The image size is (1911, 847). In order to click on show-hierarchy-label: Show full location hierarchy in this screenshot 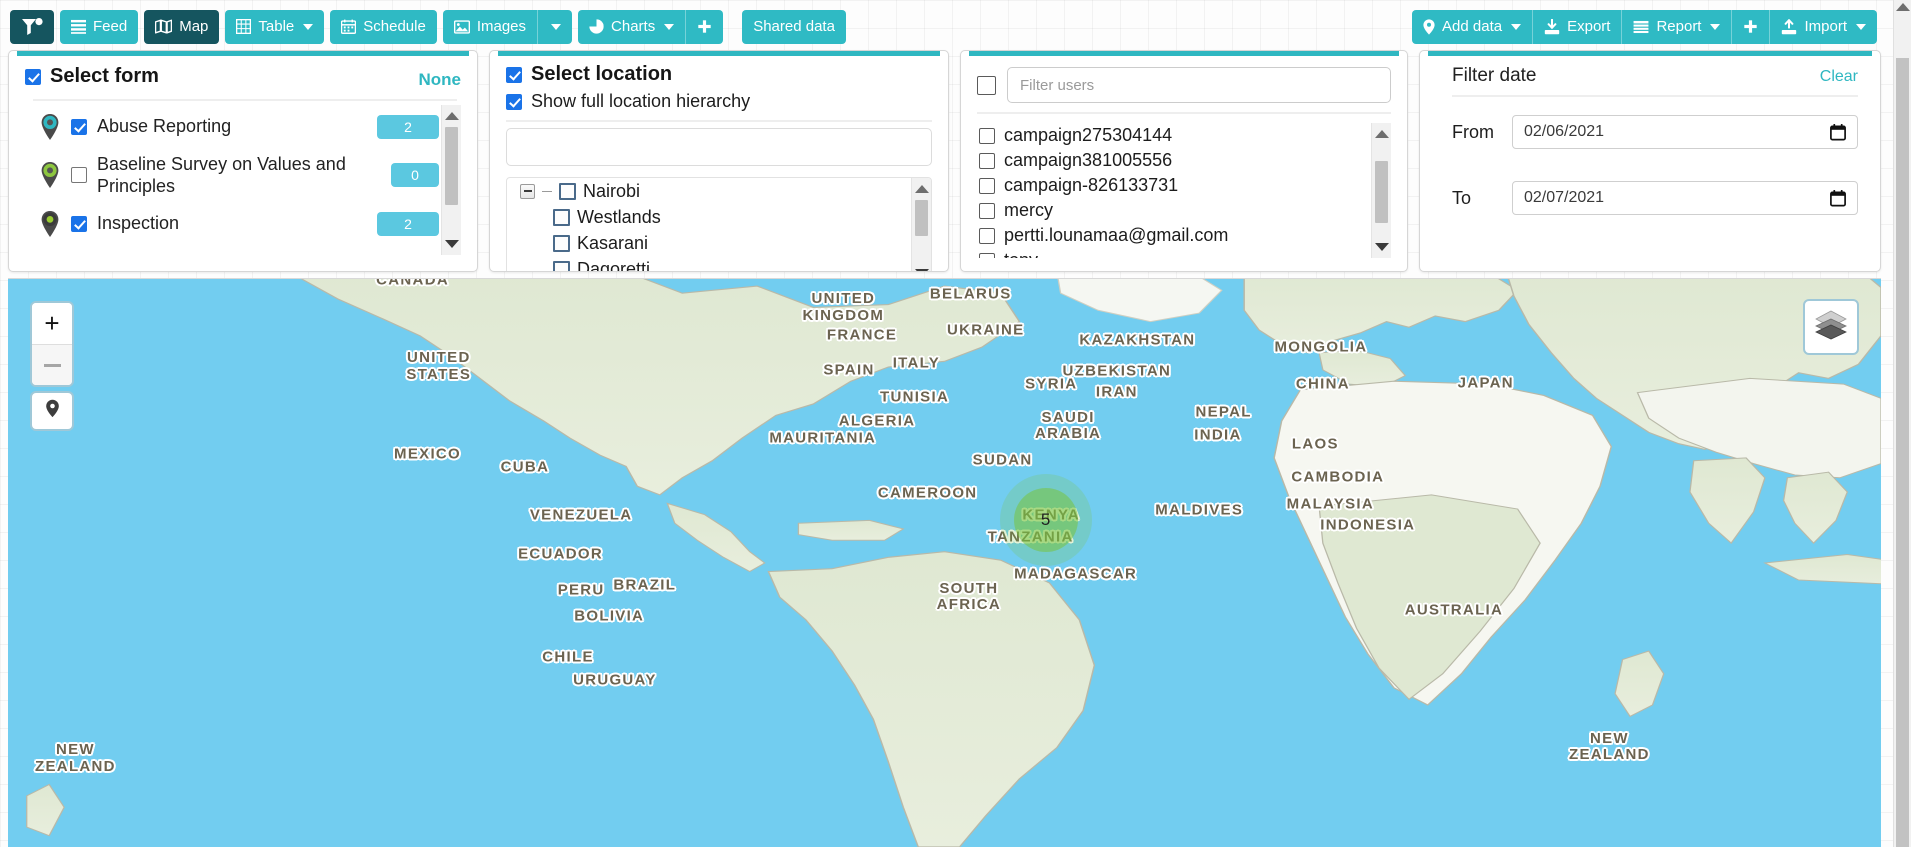, I will do `click(641, 101)`.